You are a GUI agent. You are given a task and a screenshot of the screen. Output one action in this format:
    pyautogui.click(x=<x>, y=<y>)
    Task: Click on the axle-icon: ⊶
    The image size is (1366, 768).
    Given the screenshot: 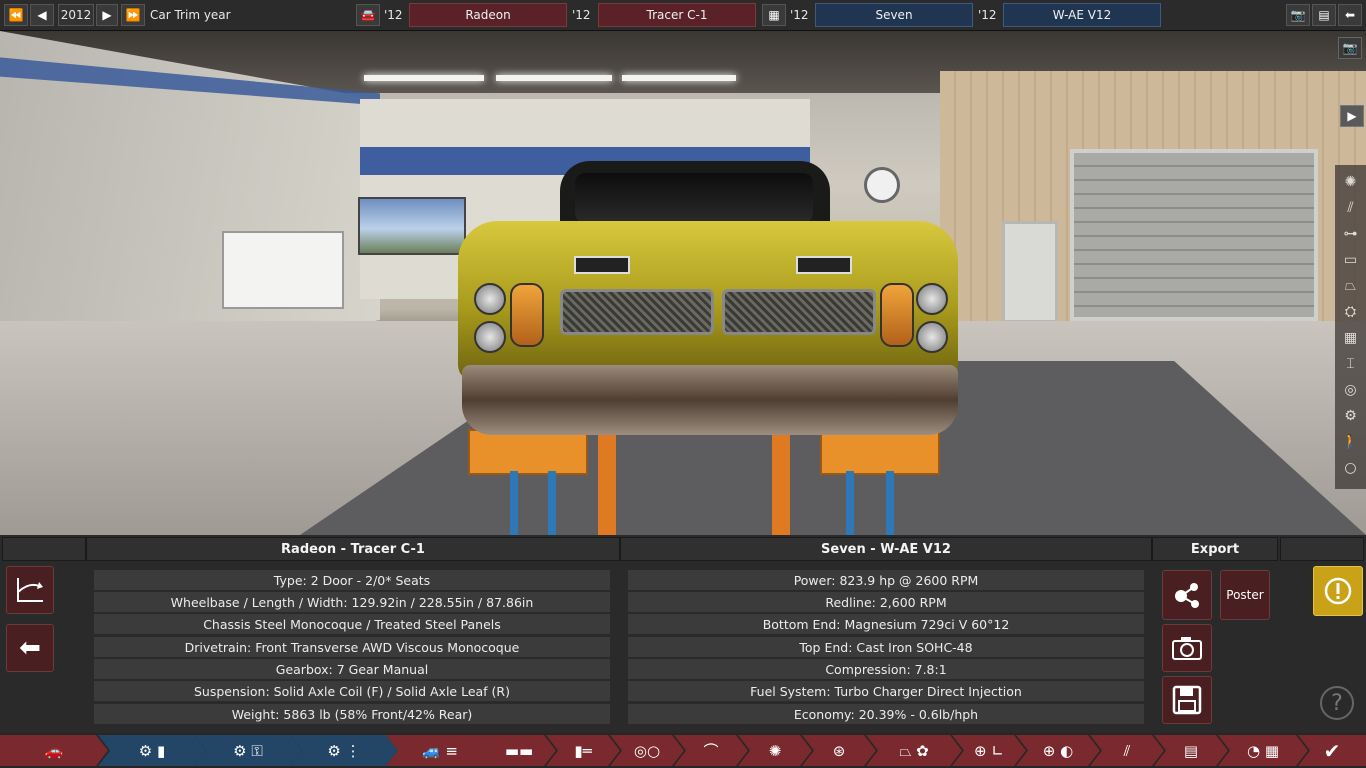 What is the action you would take?
    pyautogui.click(x=1350, y=234)
    